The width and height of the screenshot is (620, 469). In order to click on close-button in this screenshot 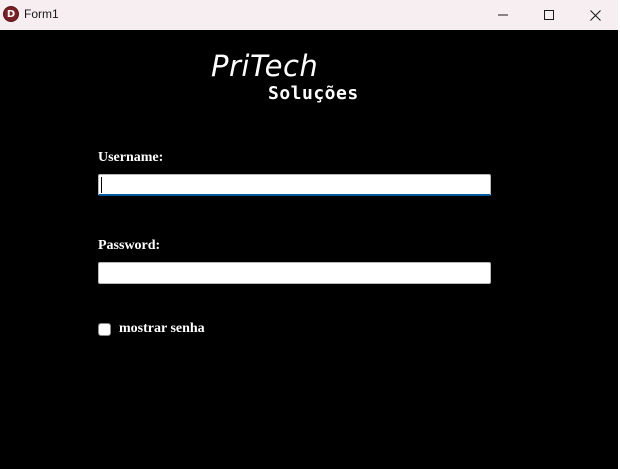, I will do `click(595, 15)`.